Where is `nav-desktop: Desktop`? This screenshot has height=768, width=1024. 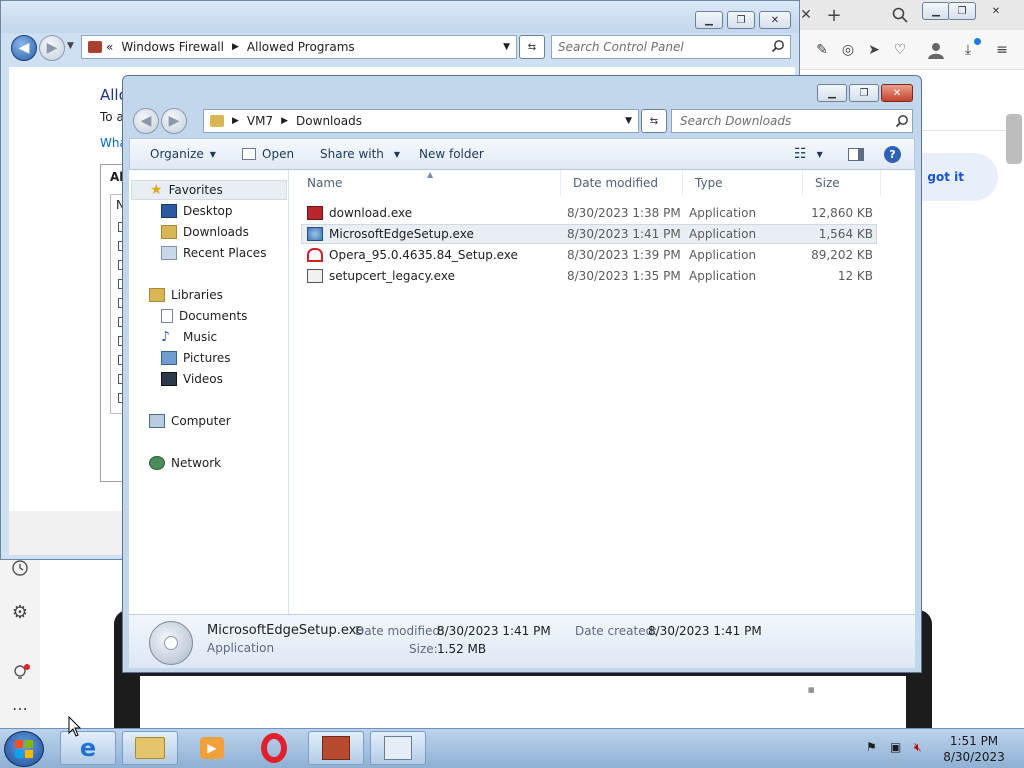
nav-desktop: Desktop is located at coordinates (181, 211).